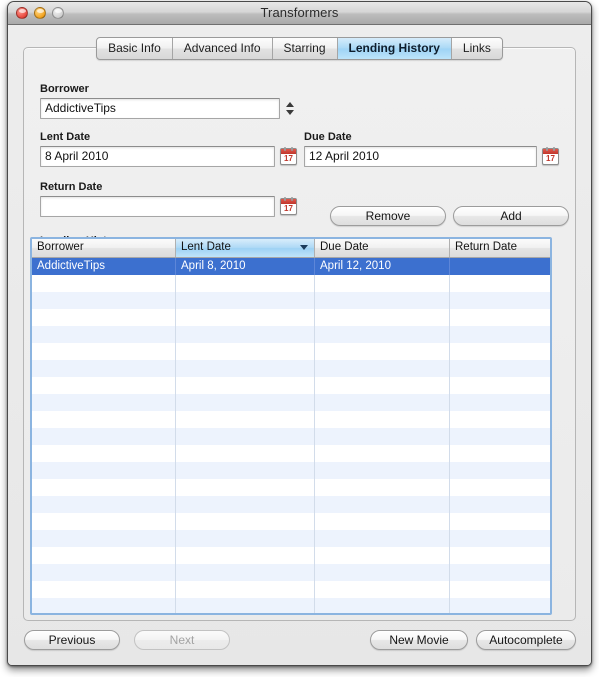  I want to click on tab-basic-info: Basic Info, so click(135, 48).